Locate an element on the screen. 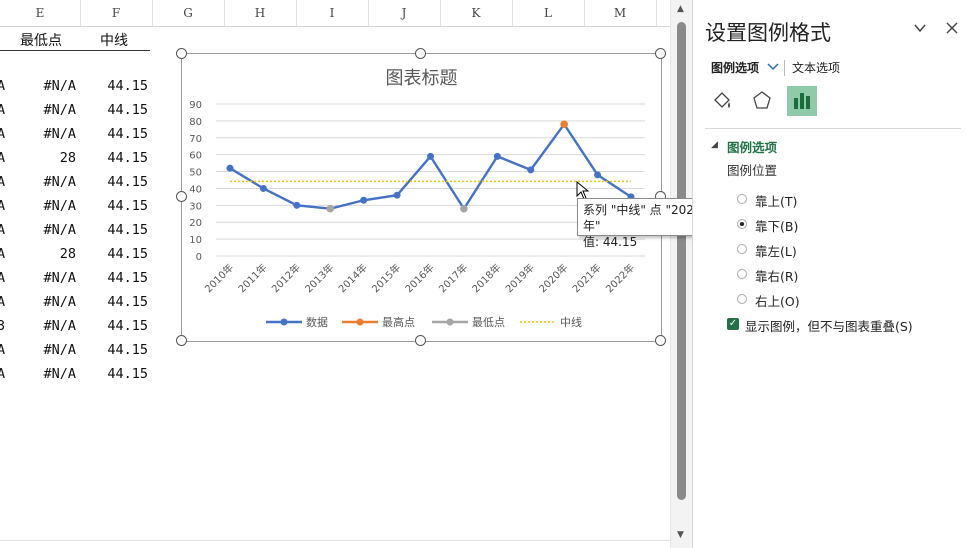 This screenshot has height=548, width=966. legend-label: 最低点 is located at coordinates (488, 322).